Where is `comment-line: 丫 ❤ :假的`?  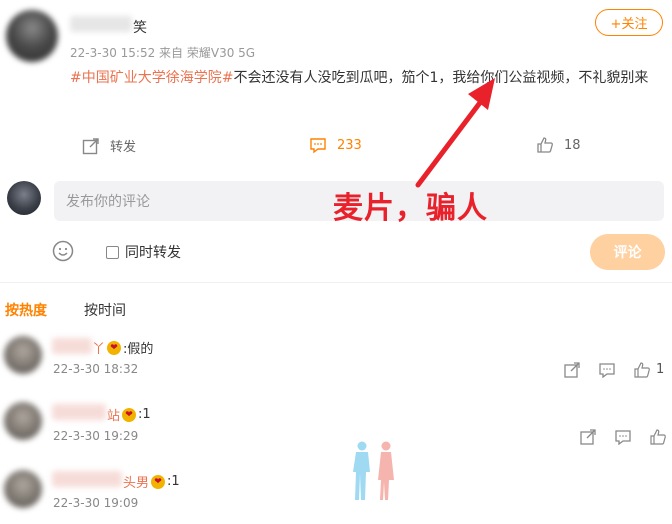 comment-line: 丫 ❤ :假的 is located at coordinates (122, 347).